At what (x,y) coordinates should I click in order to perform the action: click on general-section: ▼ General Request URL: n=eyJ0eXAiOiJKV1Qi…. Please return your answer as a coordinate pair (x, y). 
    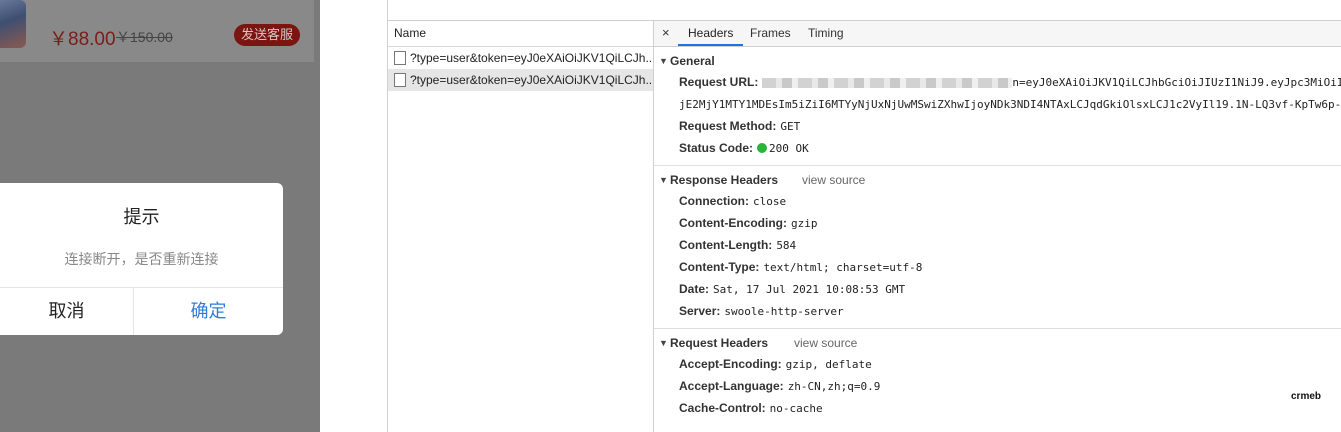
    Looking at the image, I should click on (997, 106).